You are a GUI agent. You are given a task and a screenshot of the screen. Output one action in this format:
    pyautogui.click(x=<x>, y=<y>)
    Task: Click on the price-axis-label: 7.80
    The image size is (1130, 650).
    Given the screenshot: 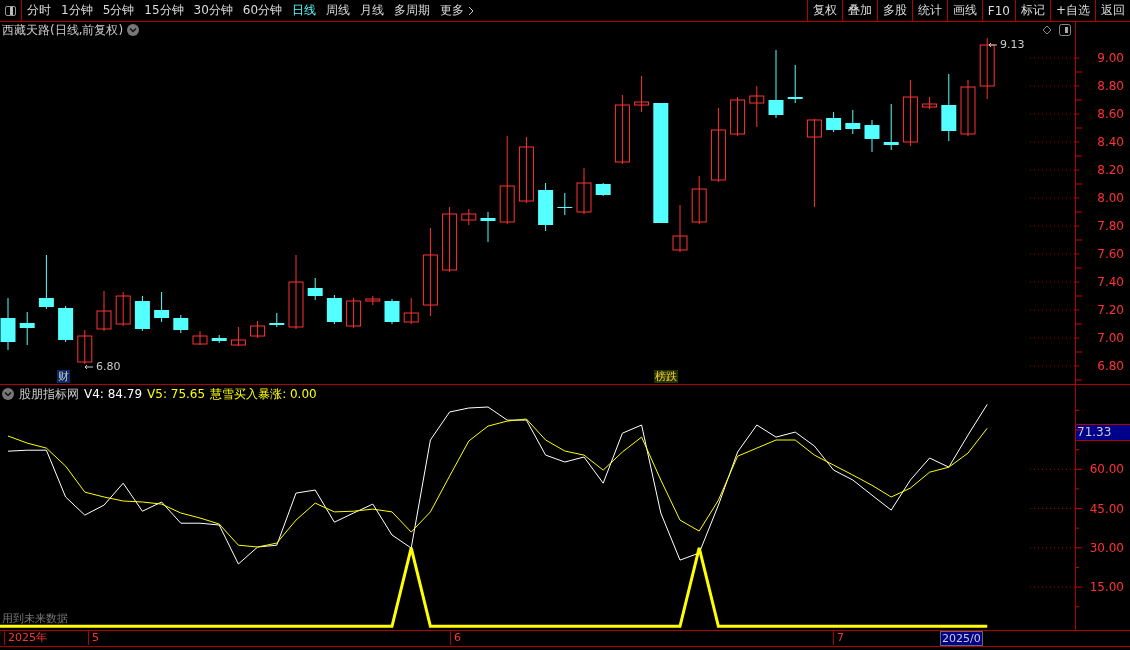 What is the action you would take?
    pyautogui.click(x=1110, y=226)
    